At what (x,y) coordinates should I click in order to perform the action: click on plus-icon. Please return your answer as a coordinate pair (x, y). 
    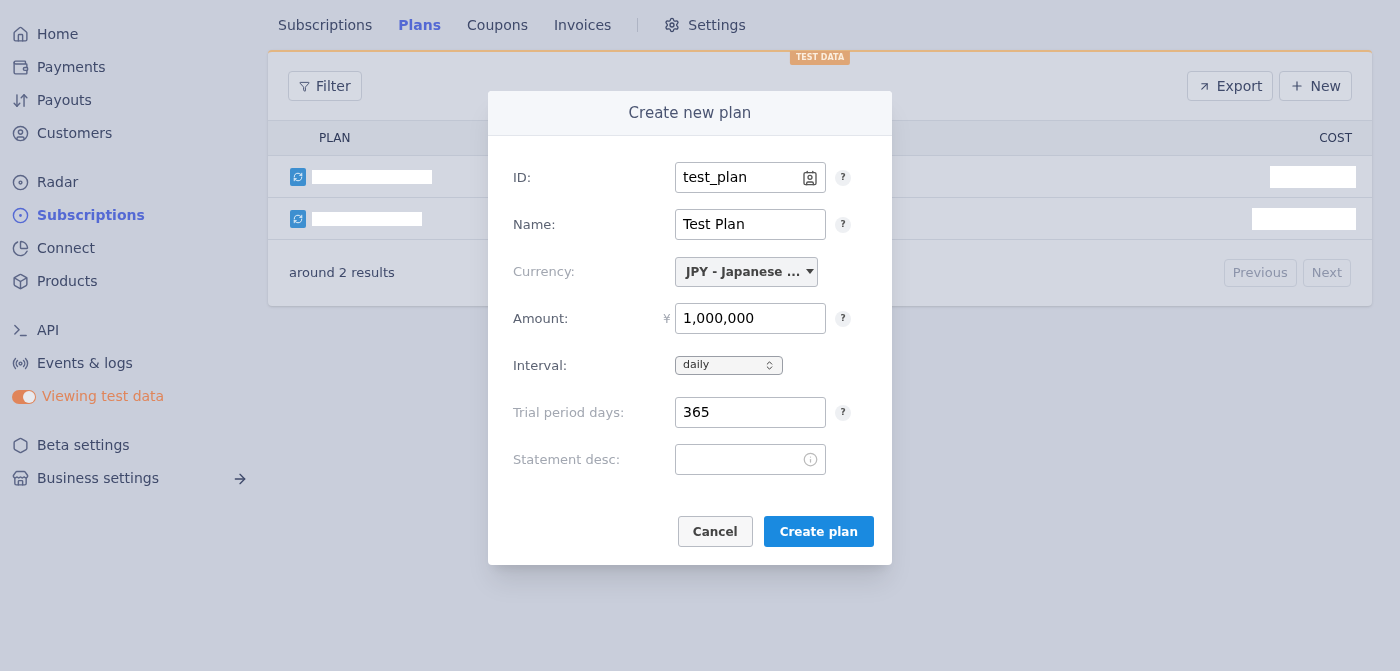
    Looking at the image, I should click on (1297, 86).